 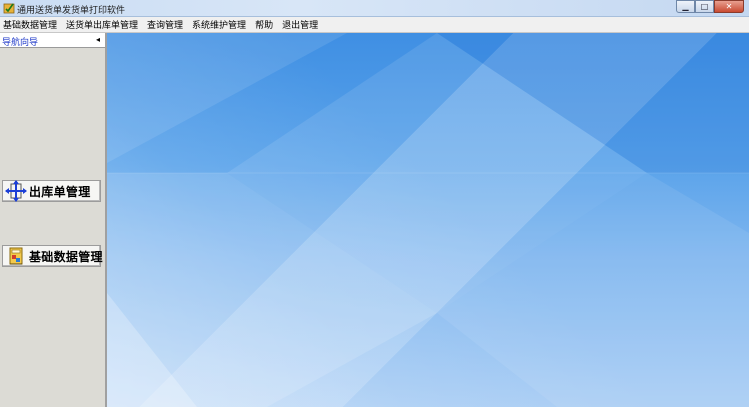 What do you see at coordinates (374, 25) in the screenshot?
I see `menu-bar: 基础数据管理 送货单出库单管理 查询管理 系统维护管理 帮助 退出管理` at bounding box center [374, 25].